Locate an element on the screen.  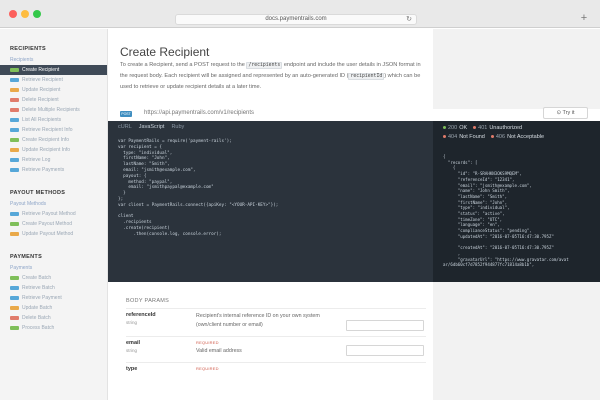
params-right-column is located at coordinates (516, 341).